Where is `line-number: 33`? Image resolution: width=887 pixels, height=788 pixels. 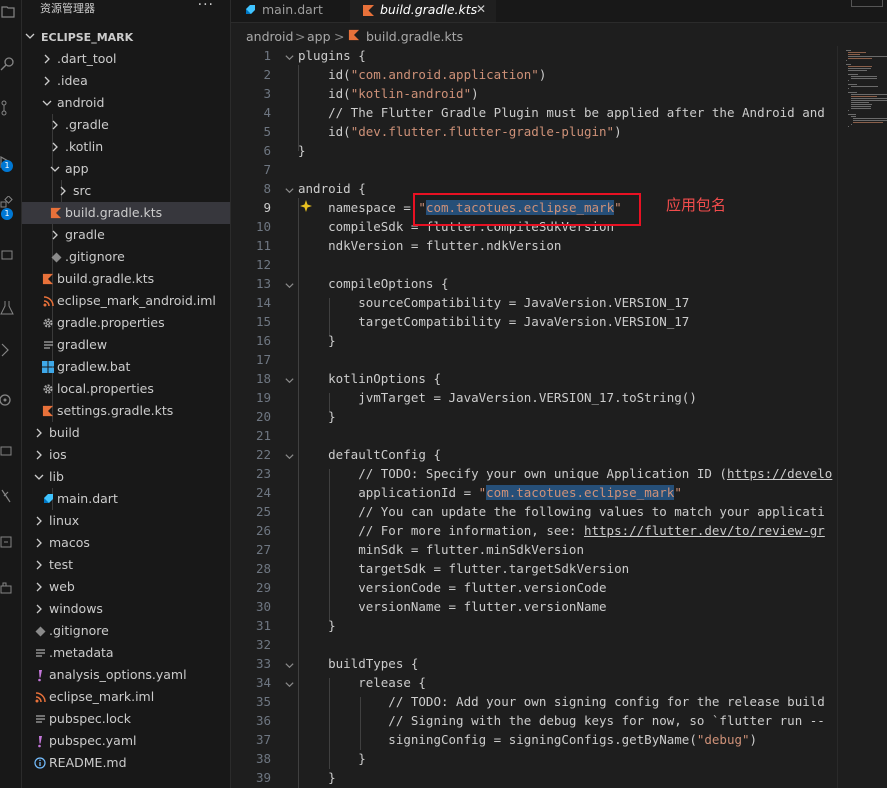
line-number: 33 is located at coordinates (263, 663).